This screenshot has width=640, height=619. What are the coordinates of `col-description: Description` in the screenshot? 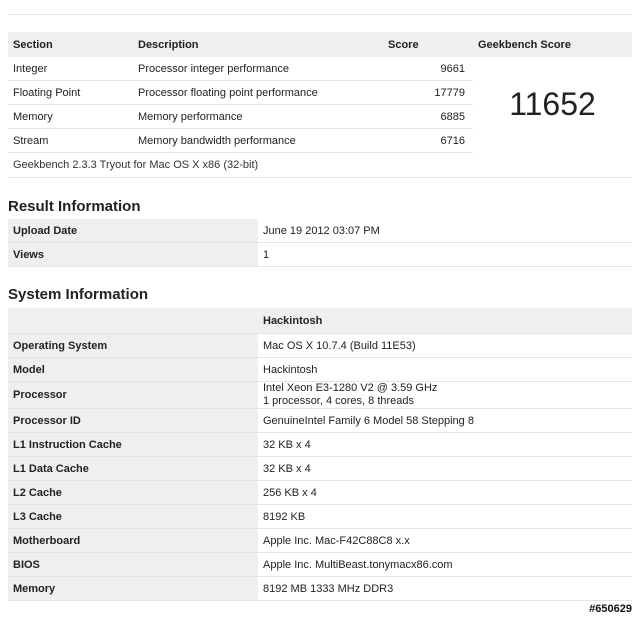 It's located at (258, 44).